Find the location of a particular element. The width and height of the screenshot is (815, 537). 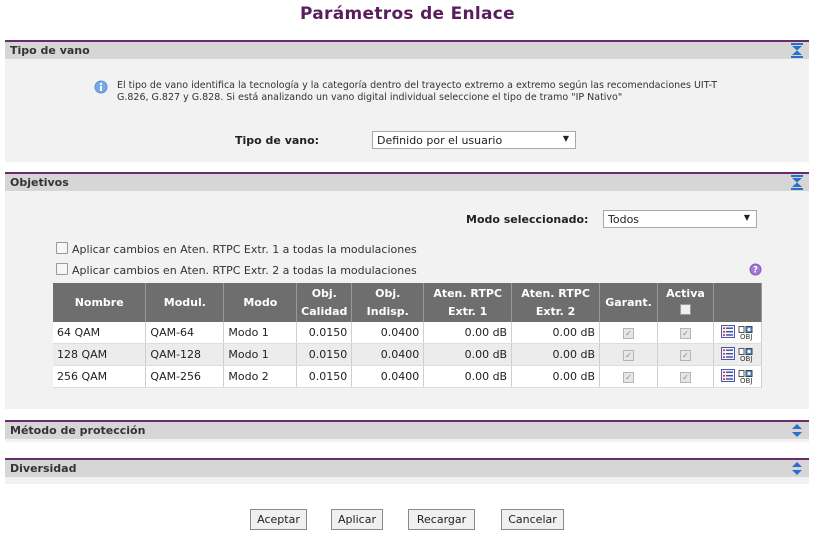

cell-modul: QAM-256 is located at coordinates (185, 376).